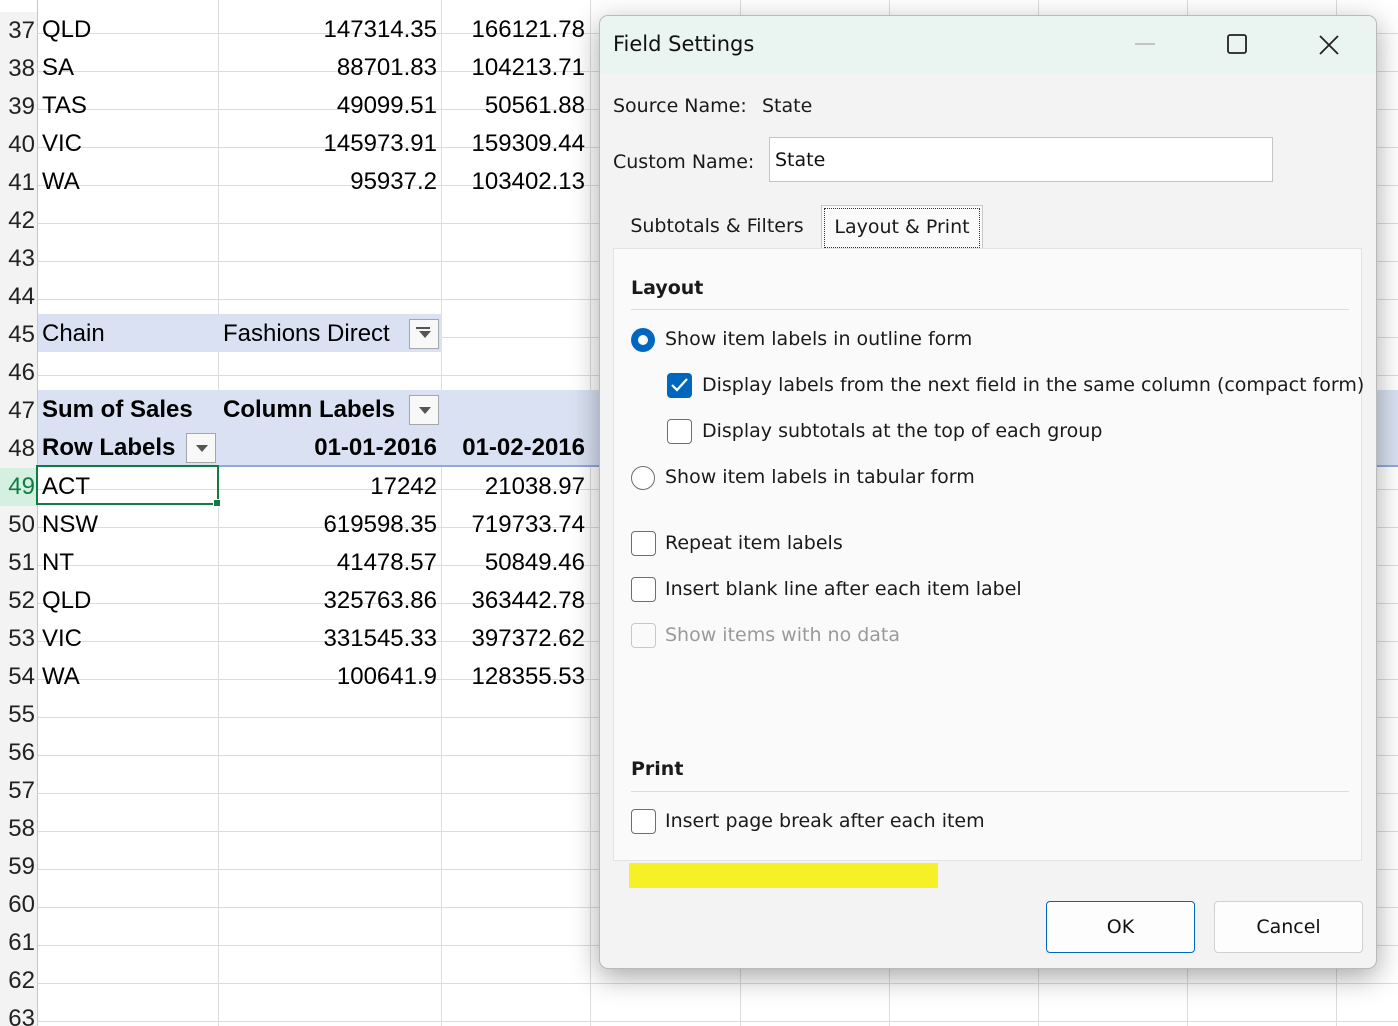 The image size is (1398, 1026). What do you see at coordinates (18, 981) in the screenshot?
I see `row-header: 62` at bounding box center [18, 981].